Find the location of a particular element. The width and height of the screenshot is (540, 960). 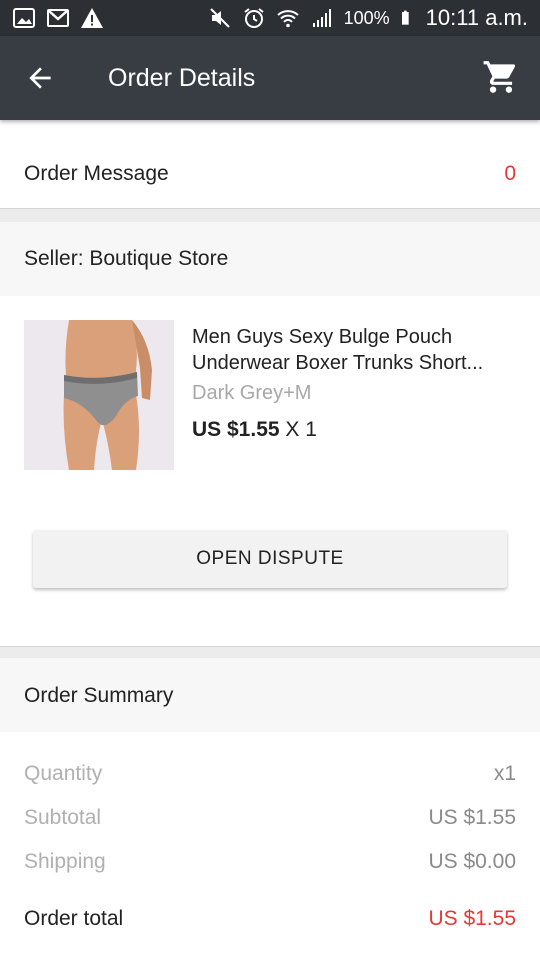

summary-value: US $1.55 is located at coordinates (472, 817).